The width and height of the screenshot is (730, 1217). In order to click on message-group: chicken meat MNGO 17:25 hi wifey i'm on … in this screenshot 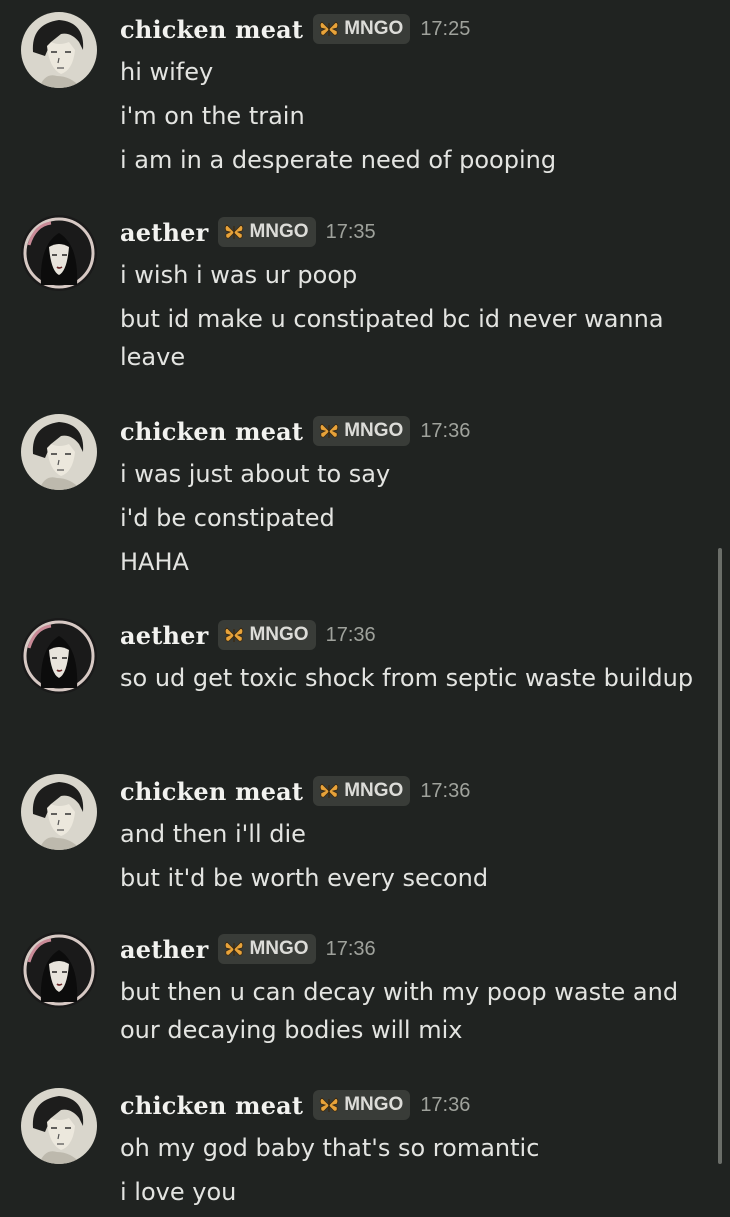, I will do `click(357, 97)`.